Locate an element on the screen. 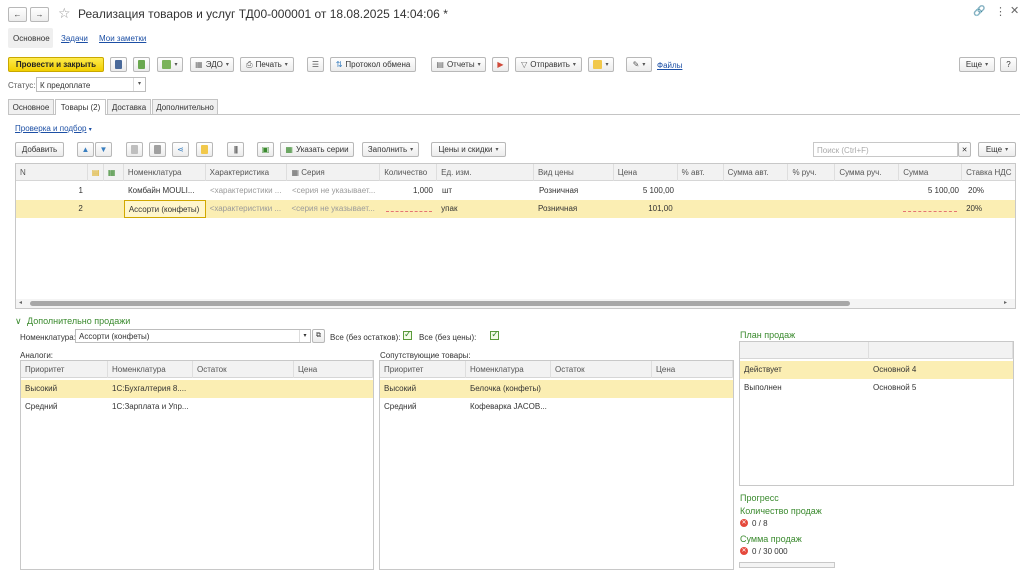  barcode-icon: ||| is located at coordinates (235, 149).